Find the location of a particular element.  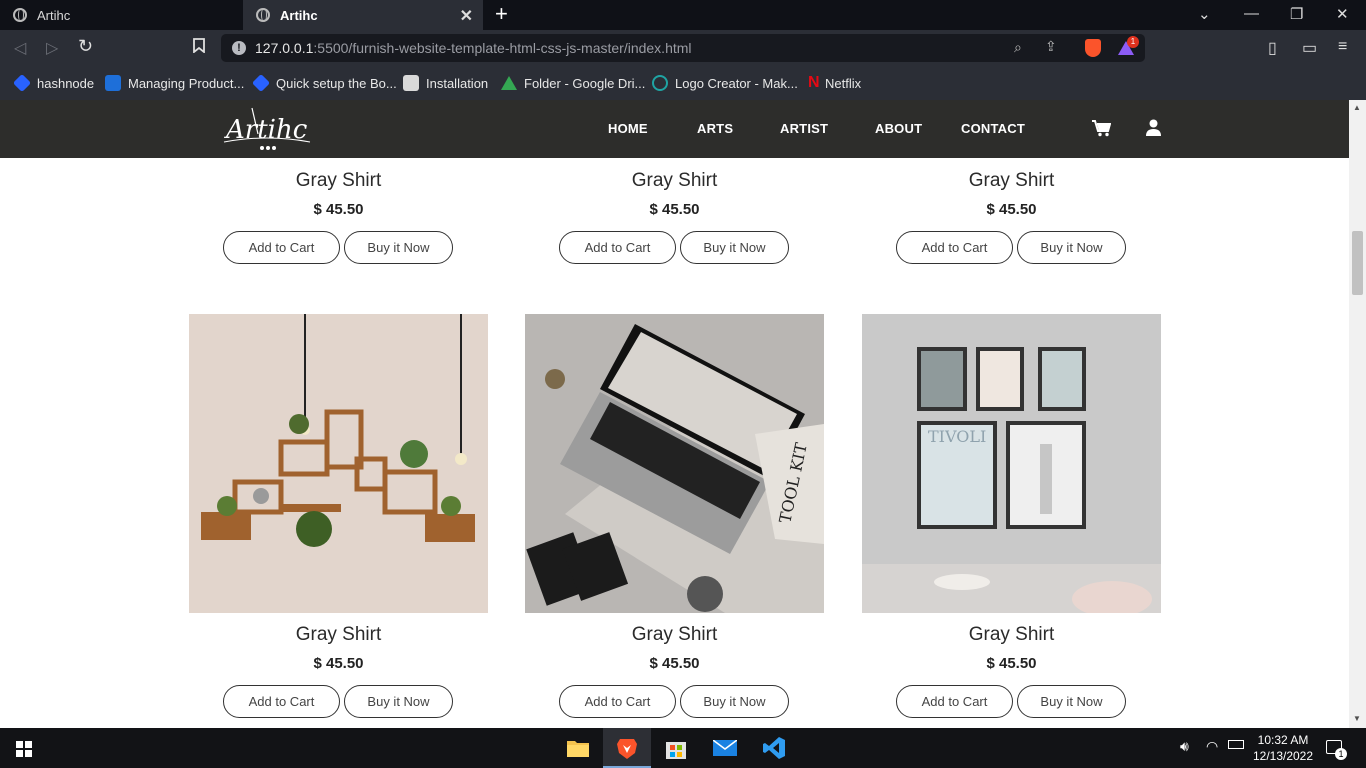

product-image-laptop: TOOL KIT is located at coordinates (674, 463).